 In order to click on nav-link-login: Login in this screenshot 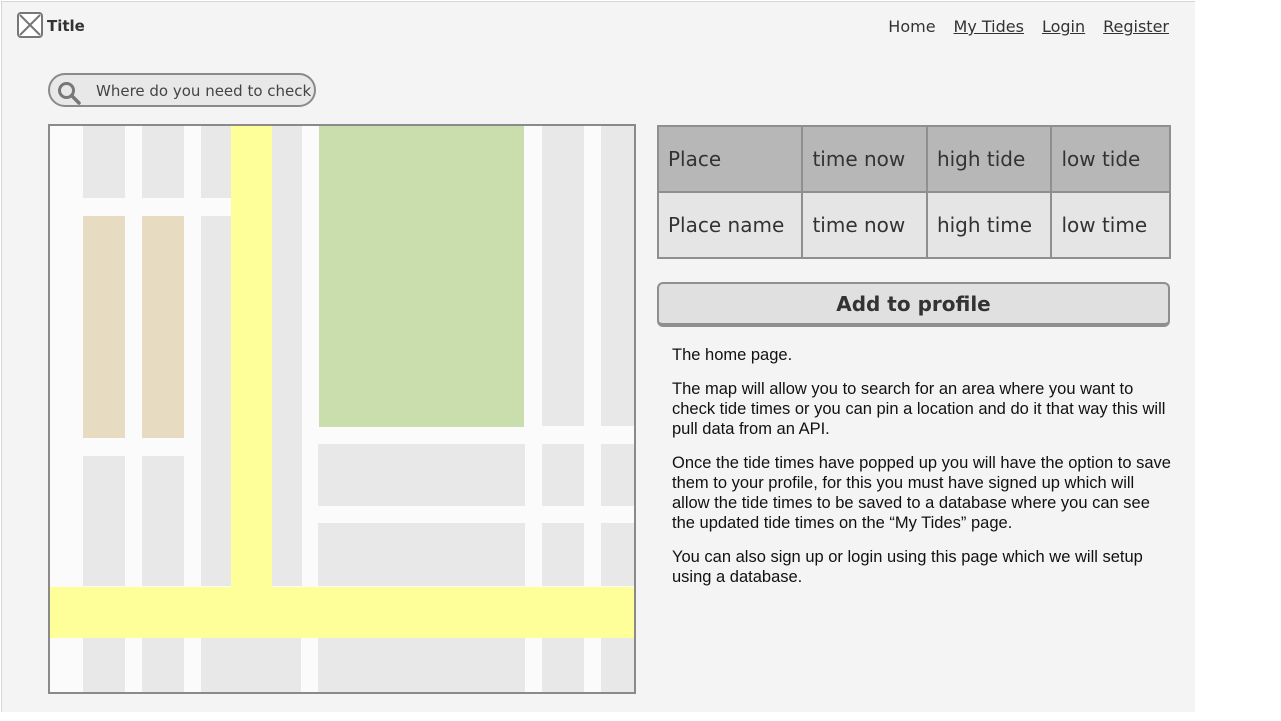, I will do `click(1063, 26)`.